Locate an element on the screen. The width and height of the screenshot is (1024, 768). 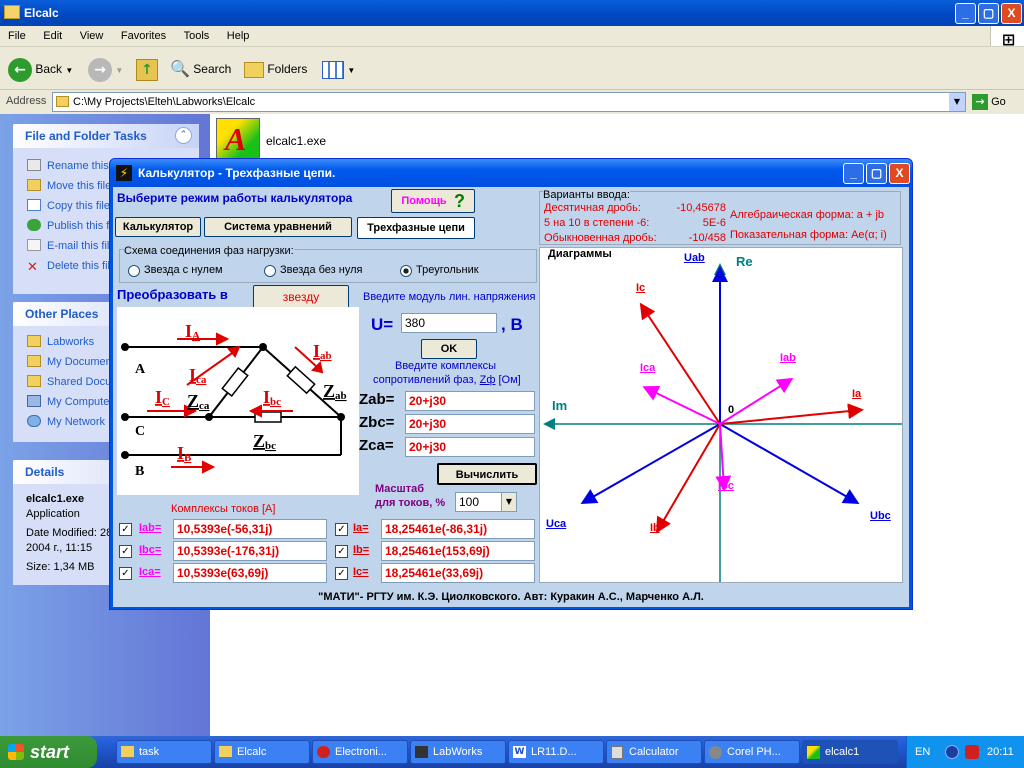
back-button: ← Back ▼ is located at coordinates (40, 69).